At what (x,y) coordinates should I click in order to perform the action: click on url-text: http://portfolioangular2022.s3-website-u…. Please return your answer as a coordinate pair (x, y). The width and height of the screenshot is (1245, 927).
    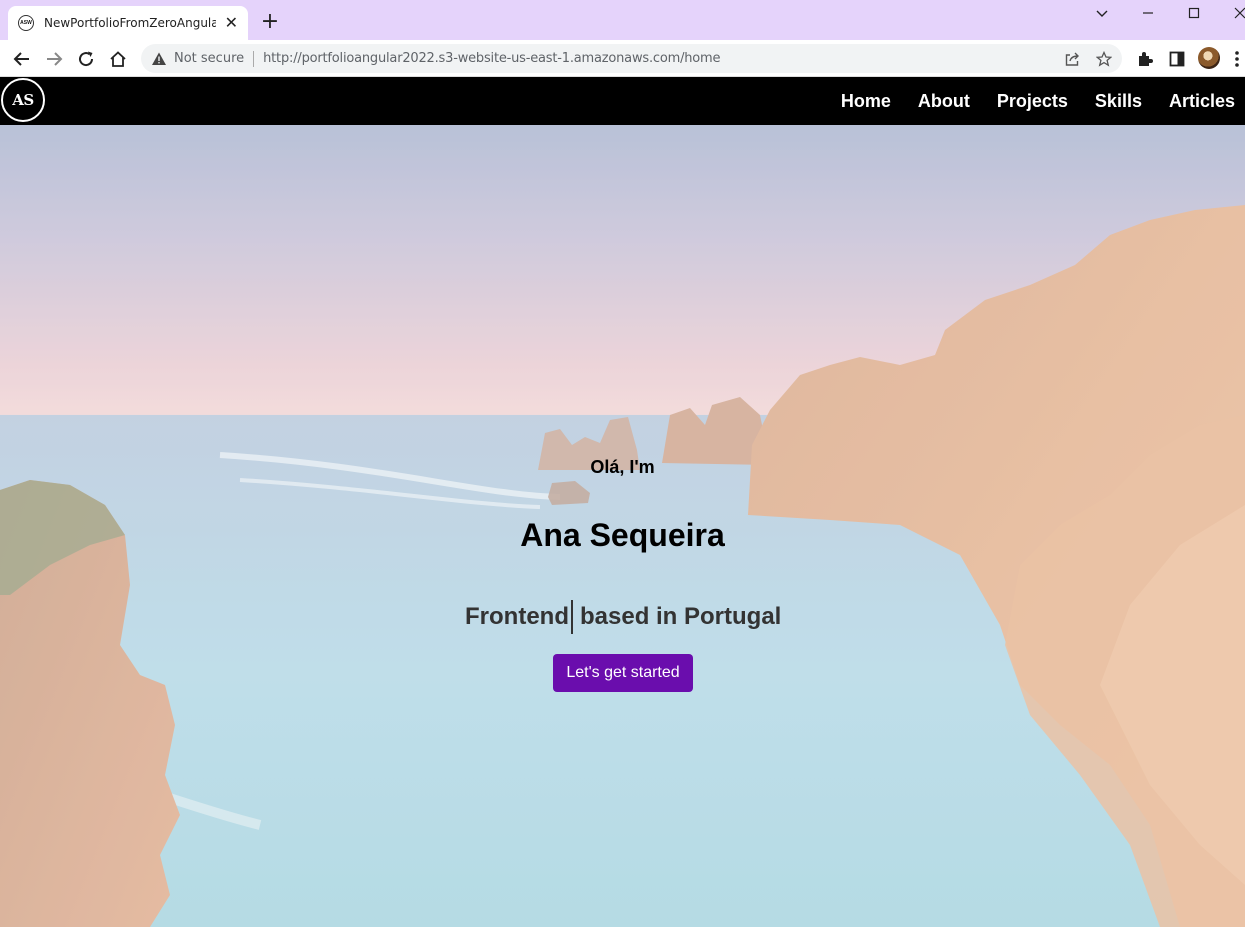
    Looking at the image, I should click on (491, 58).